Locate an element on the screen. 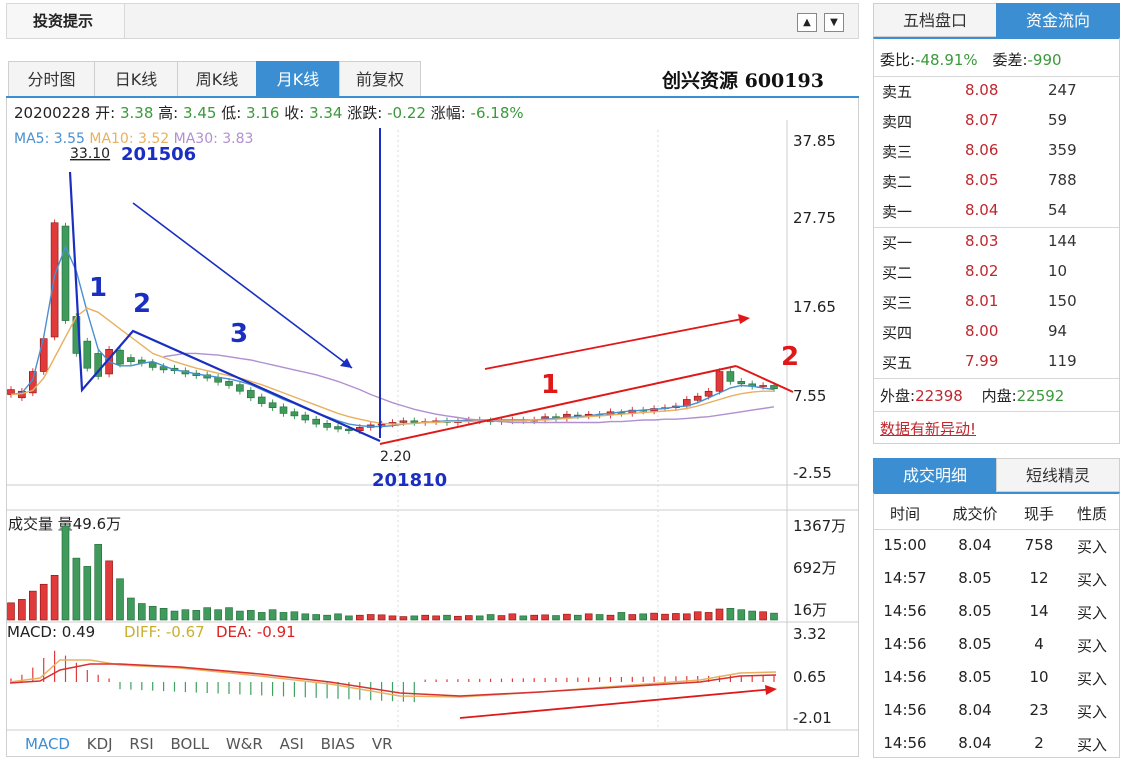 This screenshot has height=762, width=1124. indicator-vr: VR is located at coordinates (382, 744).